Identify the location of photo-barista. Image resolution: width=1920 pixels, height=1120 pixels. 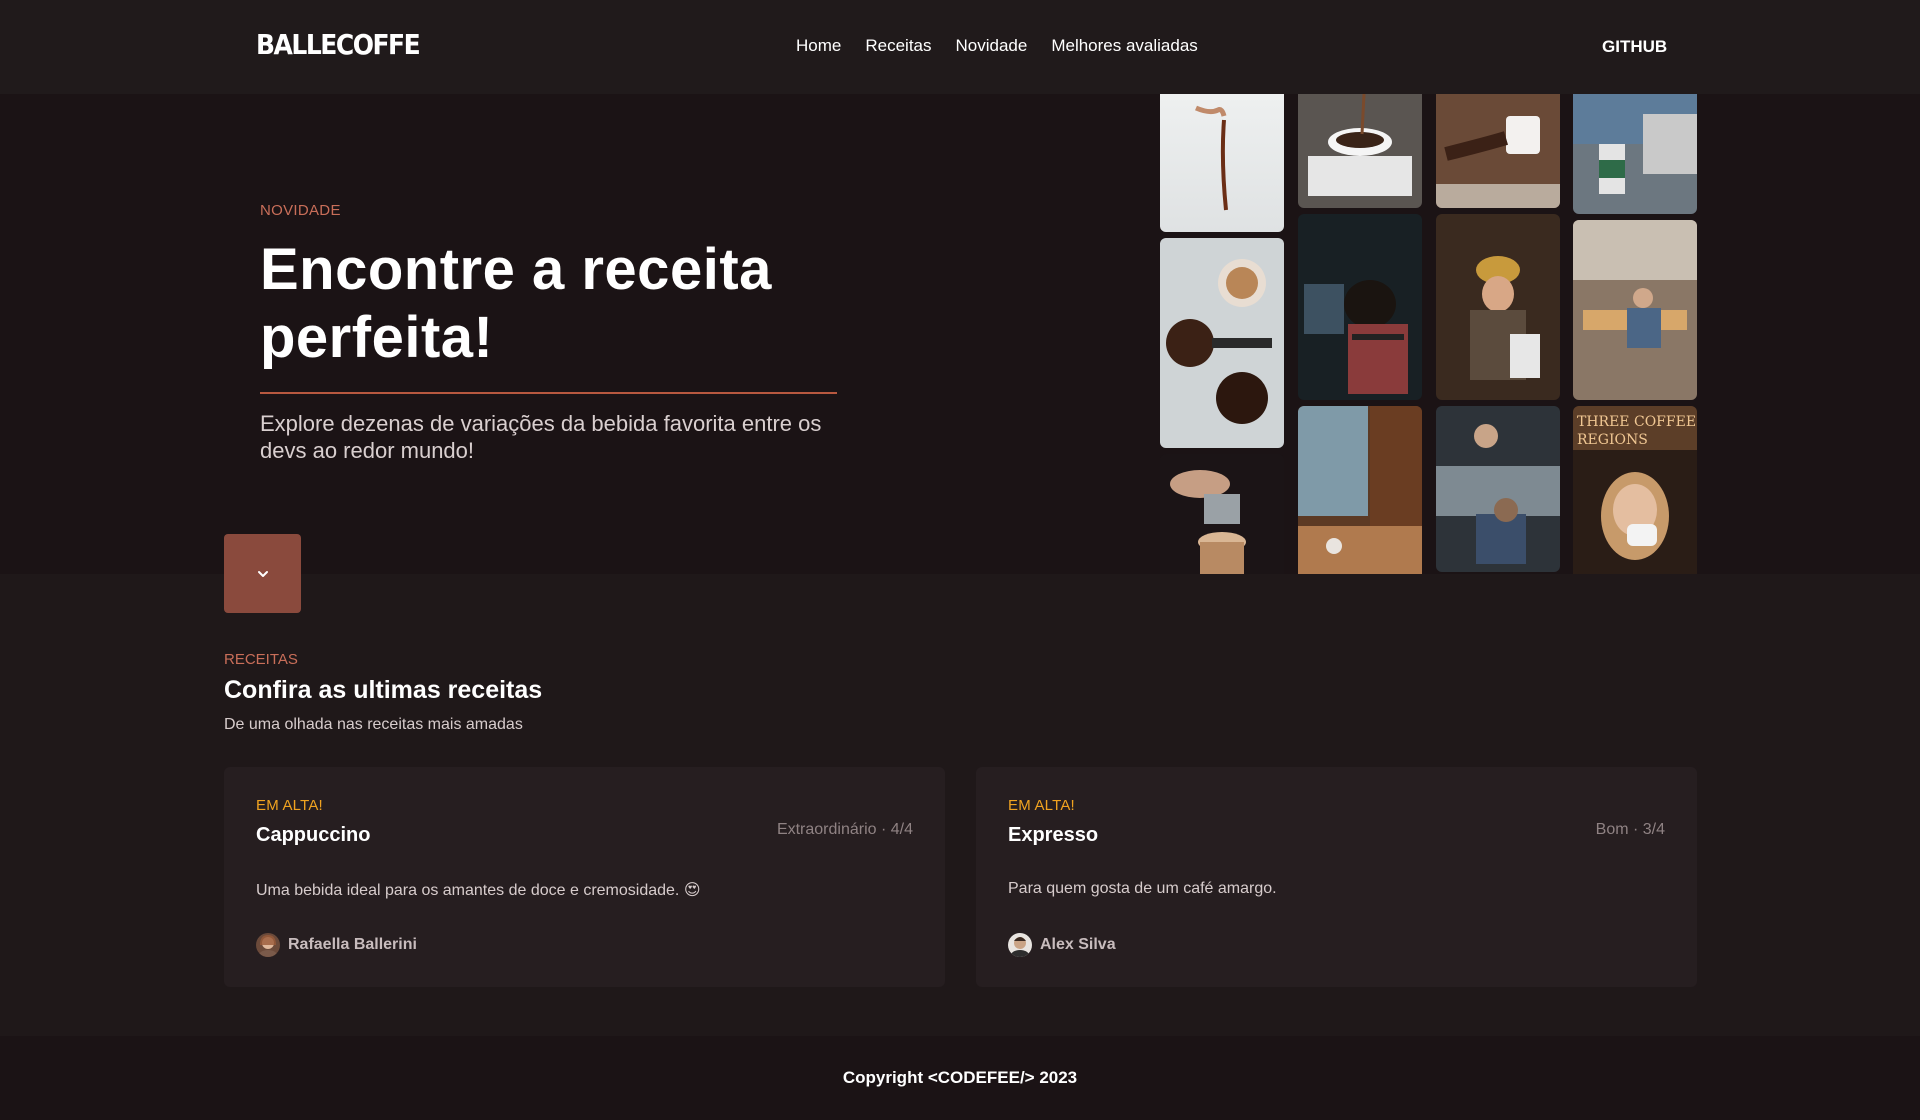
(1498, 307).